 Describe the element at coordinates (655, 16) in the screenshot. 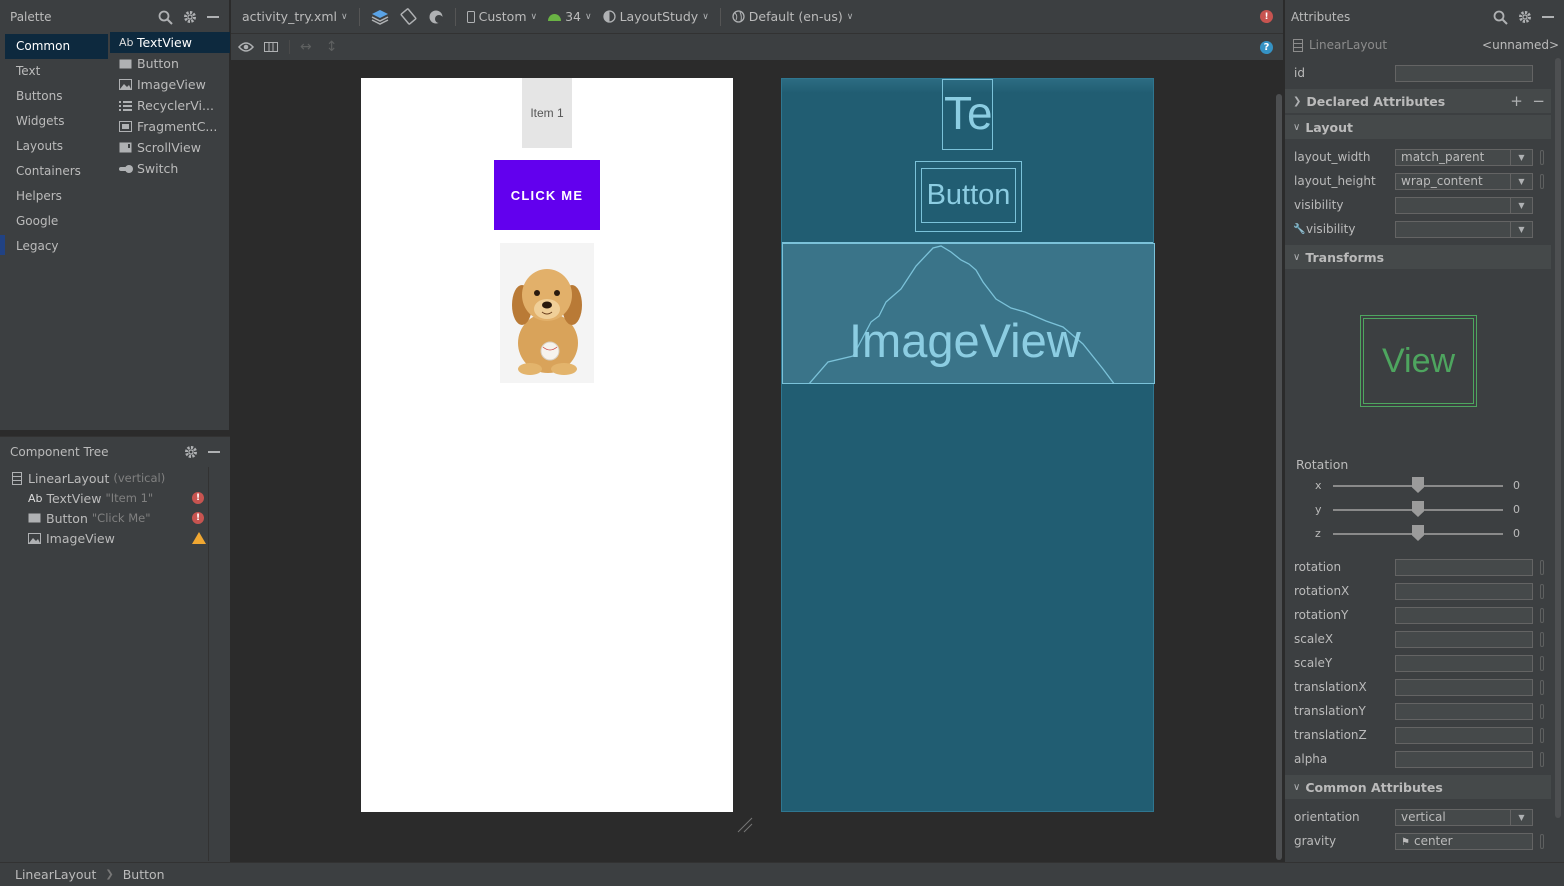

I see `theme-dropdown: LayoutStudy ∨` at that location.